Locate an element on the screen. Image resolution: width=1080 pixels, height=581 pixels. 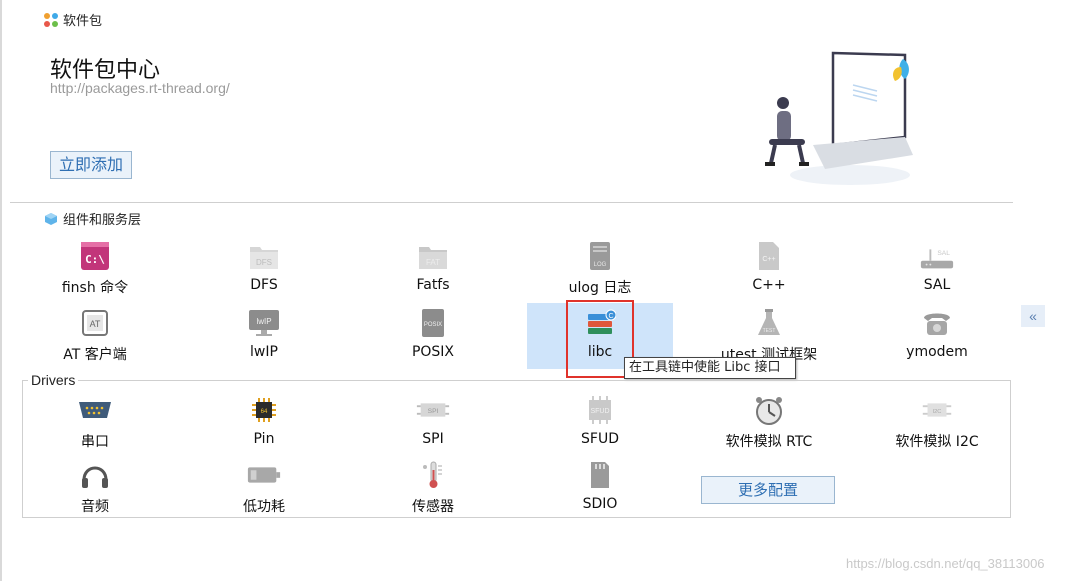
chip-icon: 64 is located at coordinates (264, 410).